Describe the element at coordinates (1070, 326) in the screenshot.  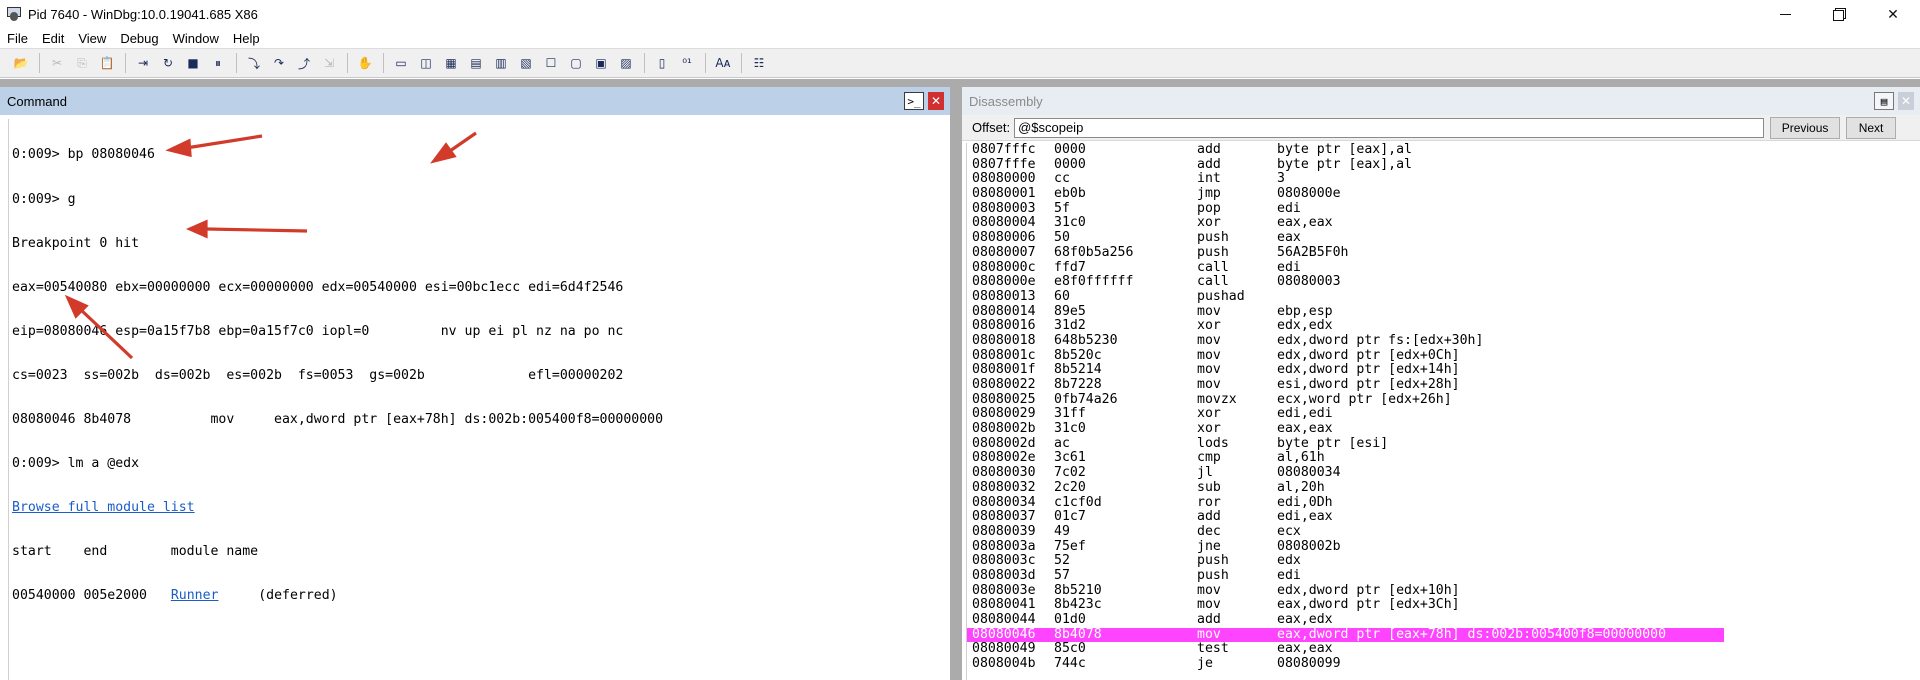
I see `instruction-bytes: 31d2` at that location.